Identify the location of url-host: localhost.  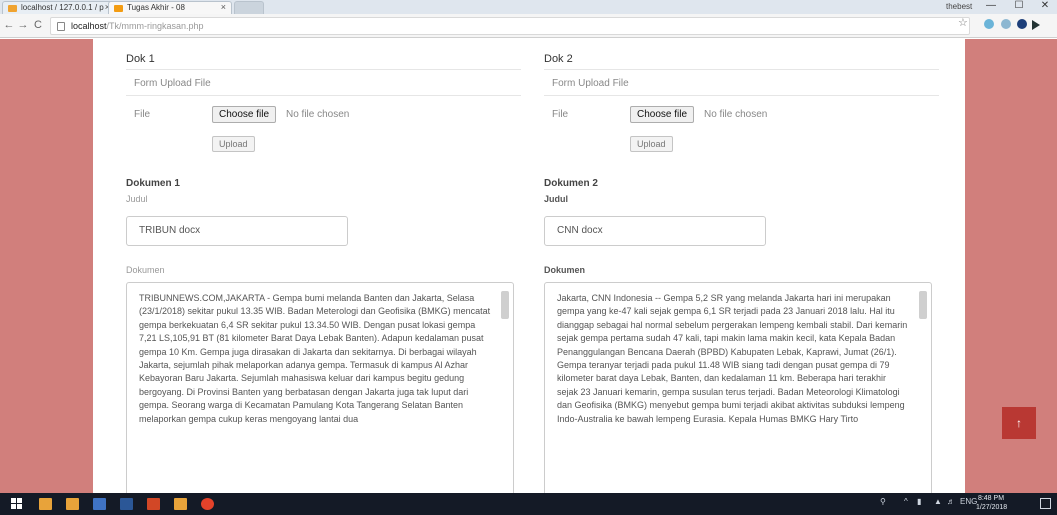
(89, 26).